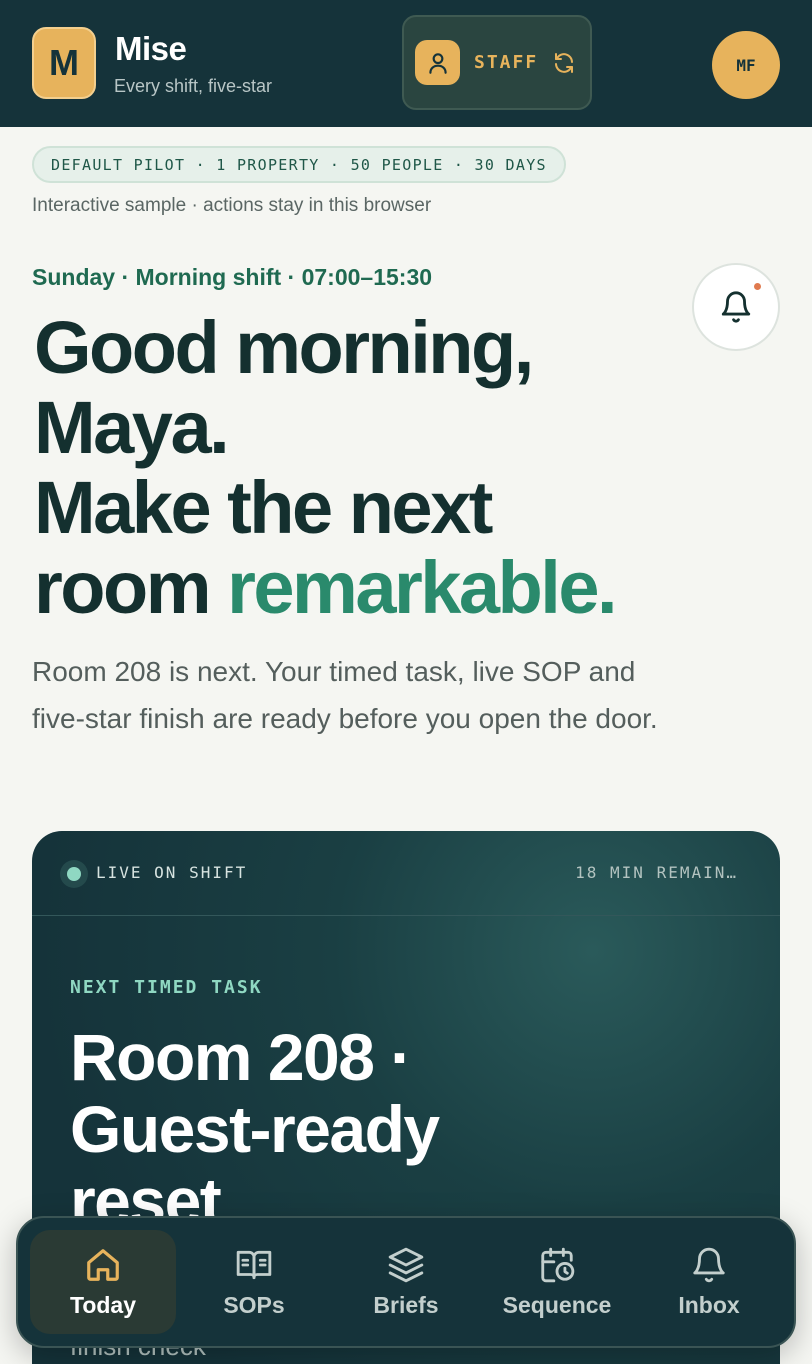 The image size is (812, 1364). I want to click on headline-accent: remarkable., so click(422, 587).